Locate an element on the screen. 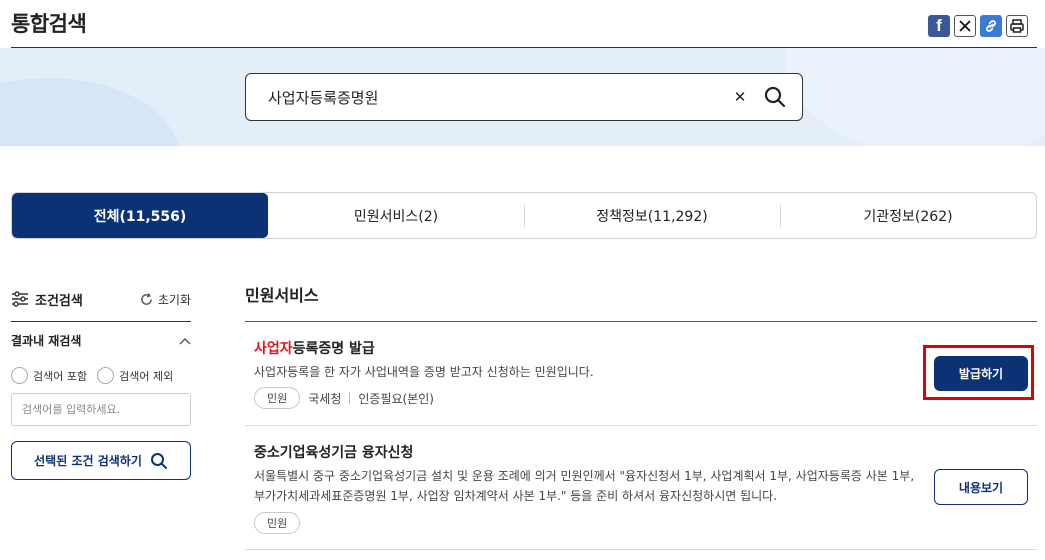  clear-search-button: ✕ is located at coordinates (740, 97).